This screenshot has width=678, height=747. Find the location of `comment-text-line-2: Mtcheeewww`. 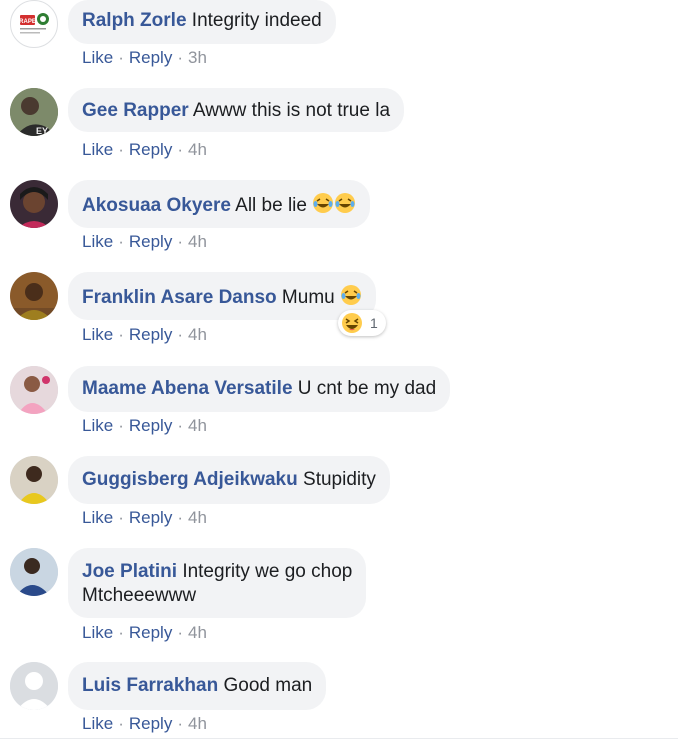

comment-text-line-2: Mtcheeewww is located at coordinates (139, 595).